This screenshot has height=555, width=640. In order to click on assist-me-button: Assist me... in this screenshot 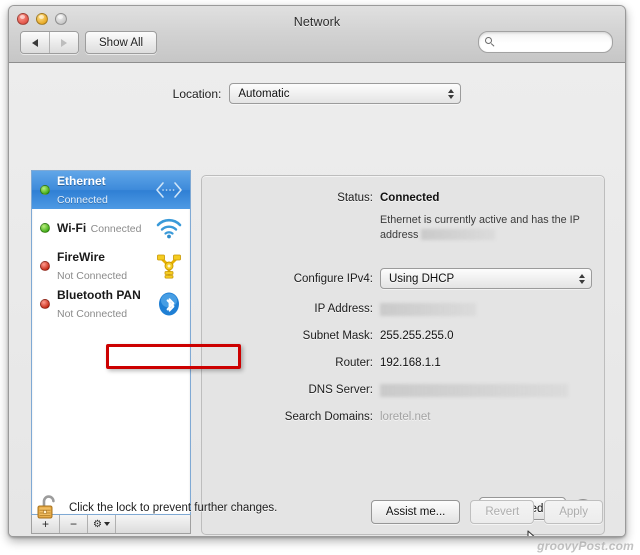, I will do `click(415, 512)`.